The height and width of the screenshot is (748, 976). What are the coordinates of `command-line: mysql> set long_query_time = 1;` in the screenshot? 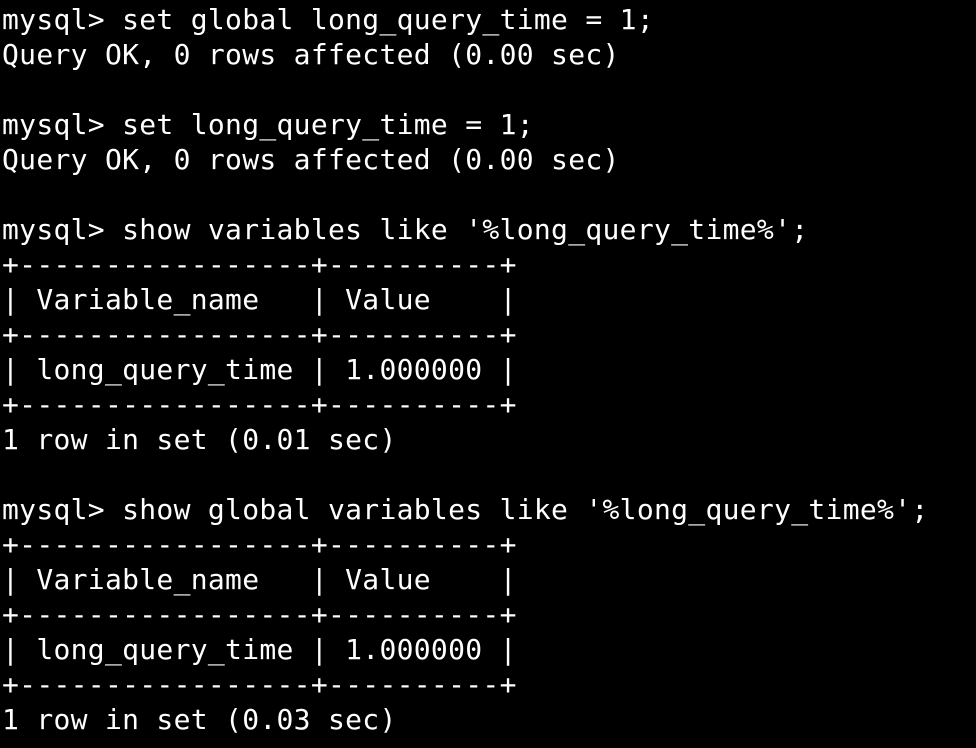 It's located at (268, 124).